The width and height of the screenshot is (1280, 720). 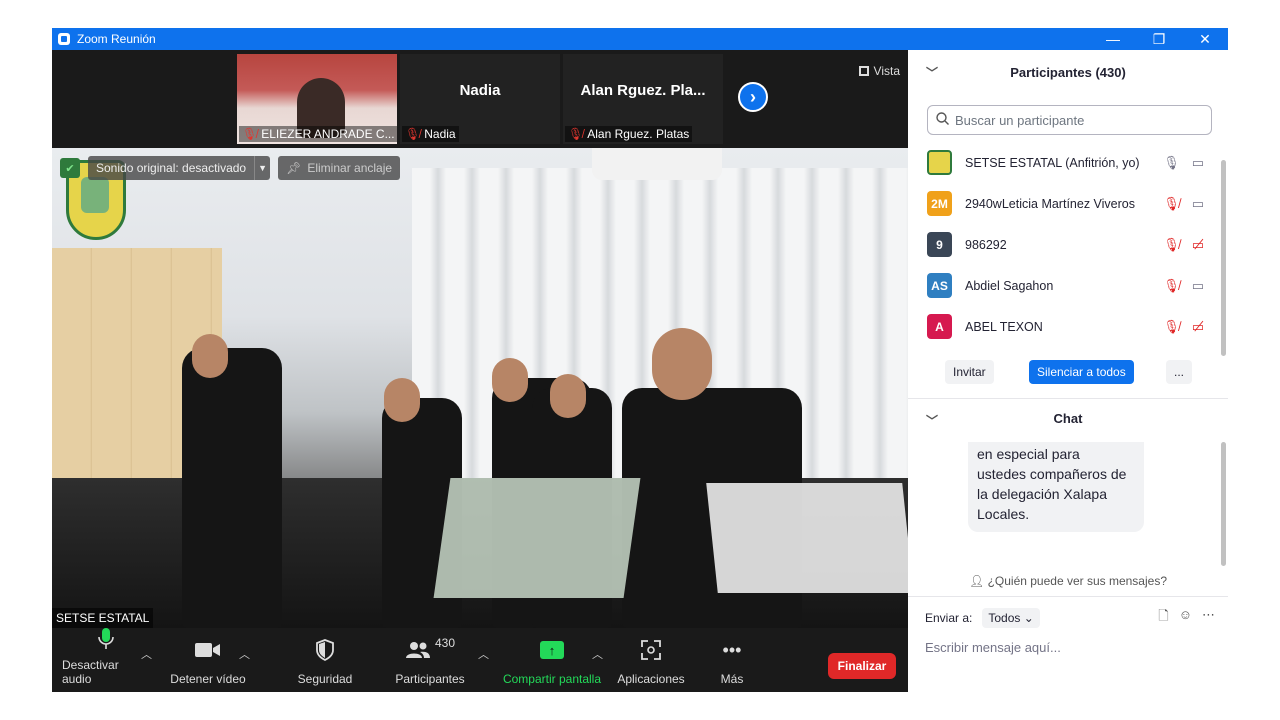 What do you see at coordinates (1068, 285) in the screenshot?
I see `participant-row: AS Abdiel Sagahon 🎙︎̸ ▭` at bounding box center [1068, 285].